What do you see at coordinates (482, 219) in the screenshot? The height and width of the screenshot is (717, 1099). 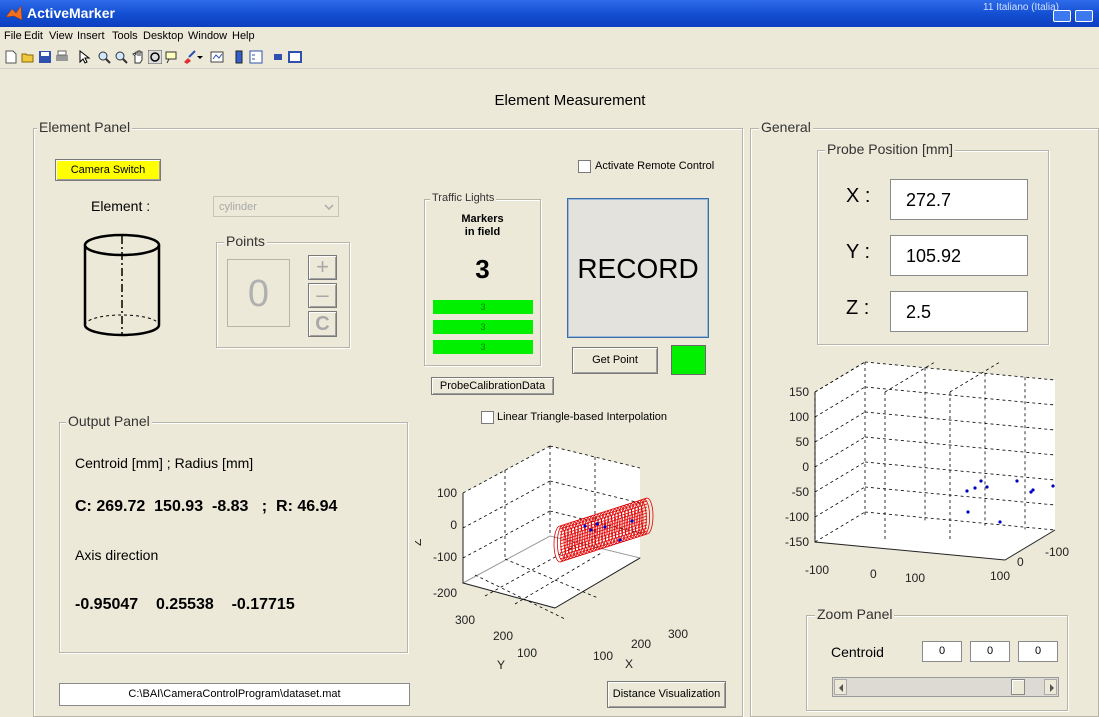 I see `markers-label: Markers` at bounding box center [482, 219].